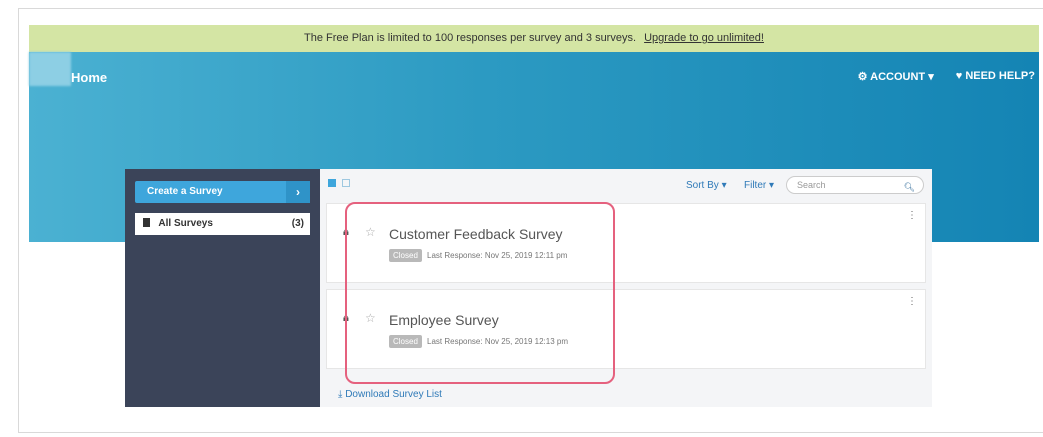 Image resolution: width=1043 pixels, height=437 pixels. Describe the element at coordinates (946, 76) in the screenshot. I see `top-nav: ⚙ ACCOUNT ▾ ♥ NEED HELP?` at that location.